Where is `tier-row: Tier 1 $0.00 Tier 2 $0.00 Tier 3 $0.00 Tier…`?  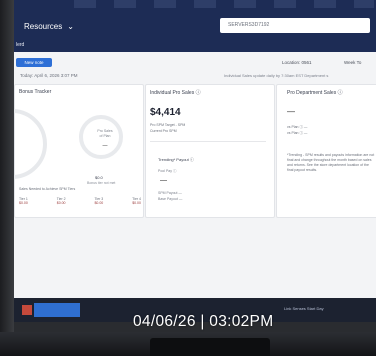 tier-row: Tier 1 $0.00 Tier 2 $0.00 Tier 3 $0.00 Tier… is located at coordinates (80, 201).